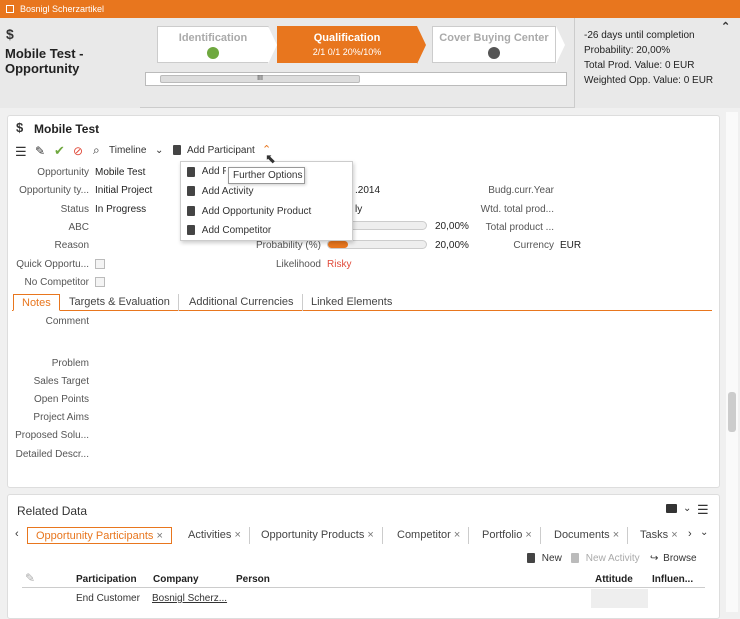  I want to click on column-company: Company, so click(176, 579).